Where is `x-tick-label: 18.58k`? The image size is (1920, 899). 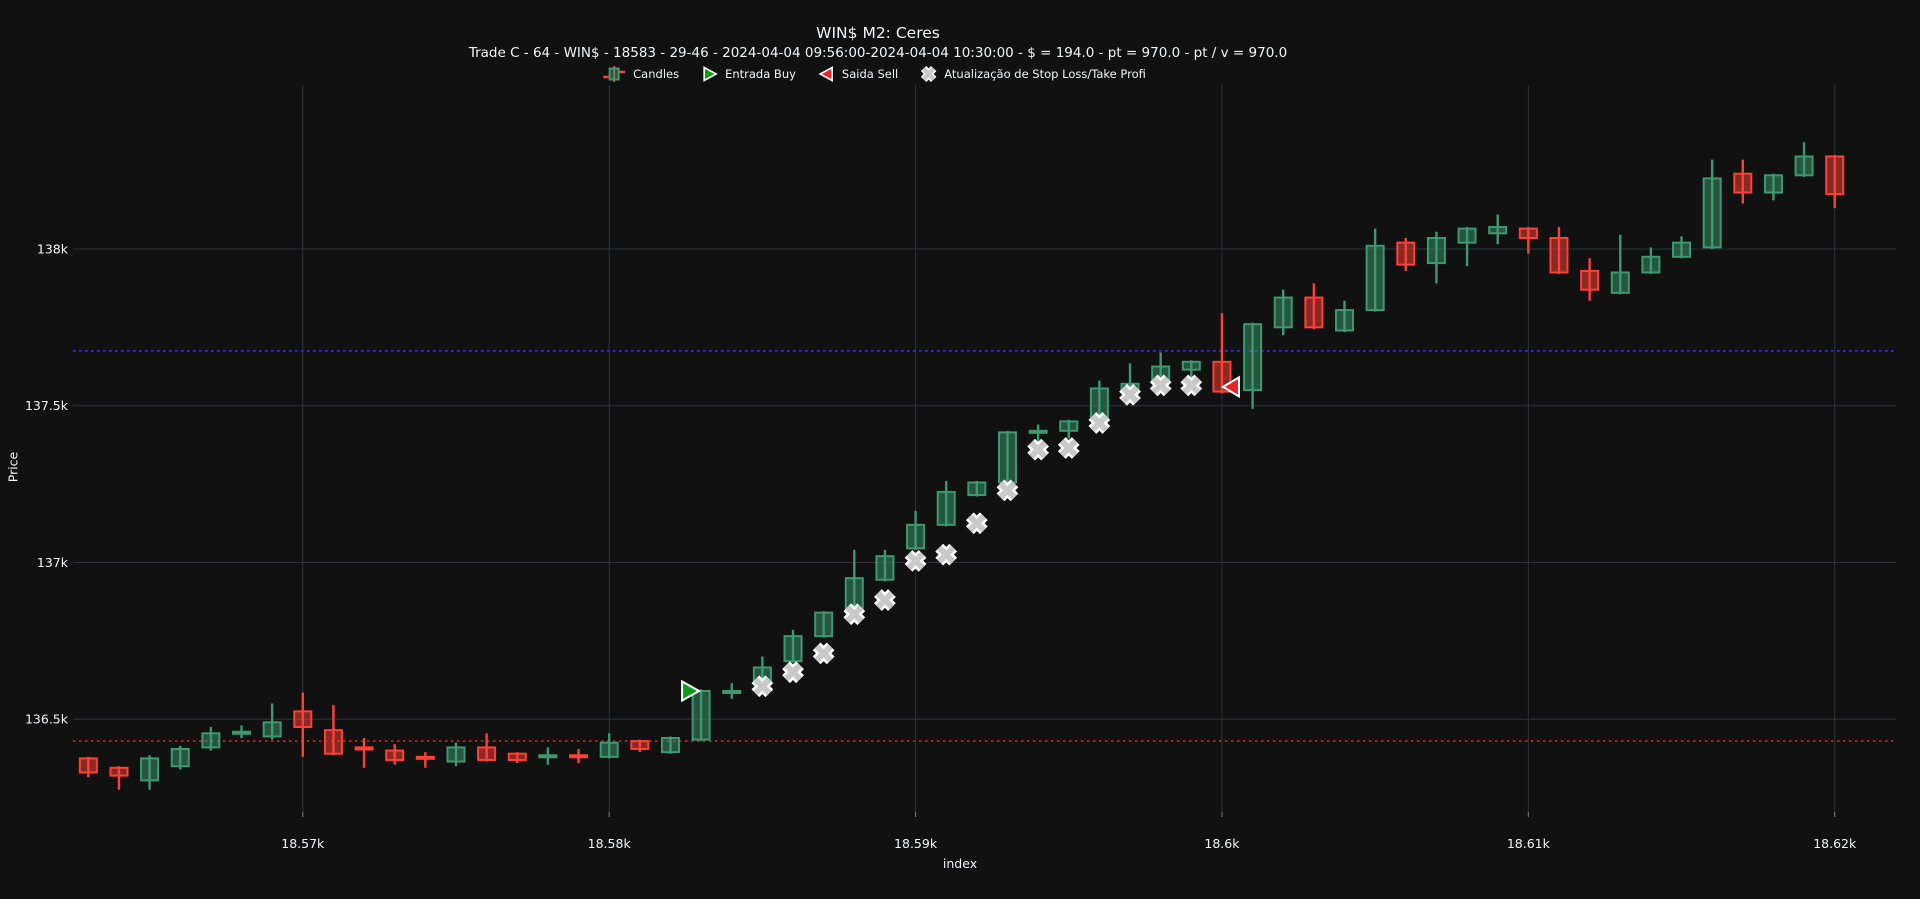 x-tick-label: 18.58k is located at coordinates (610, 843).